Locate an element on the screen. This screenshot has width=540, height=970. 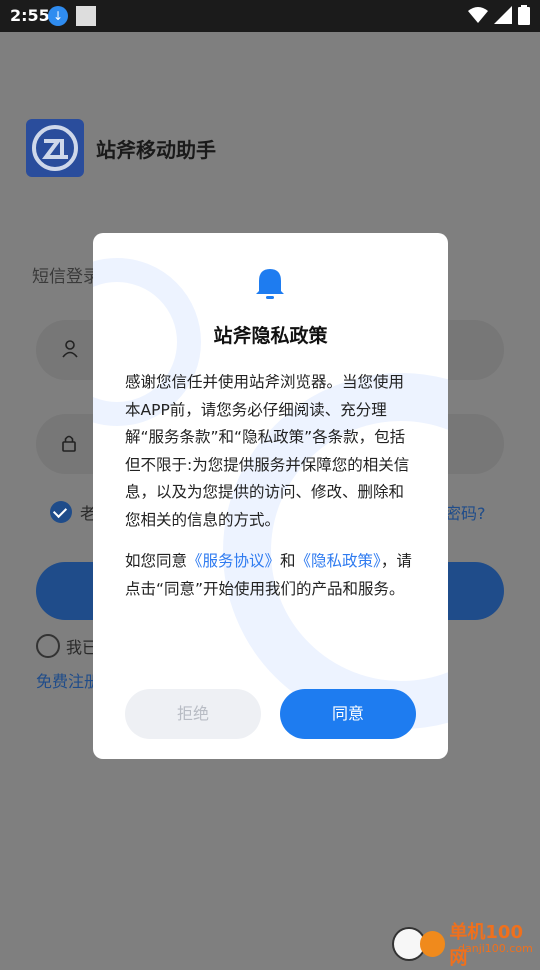
battery-icon is located at coordinates (524, 15).